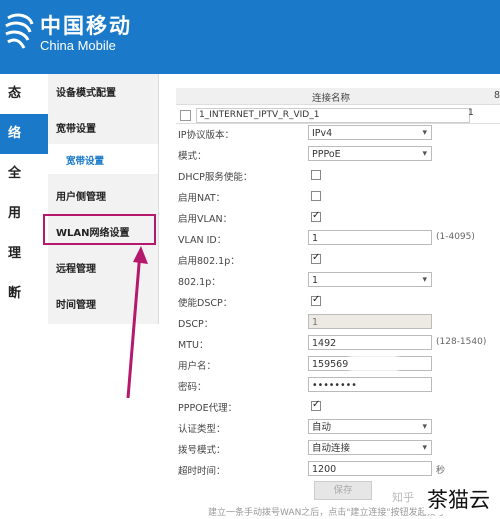 This screenshot has width=500, height=519. What do you see at coordinates (196, 324) in the screenshot?
I see `label-dscp: DSCP：` at bounding box center [196, 324].